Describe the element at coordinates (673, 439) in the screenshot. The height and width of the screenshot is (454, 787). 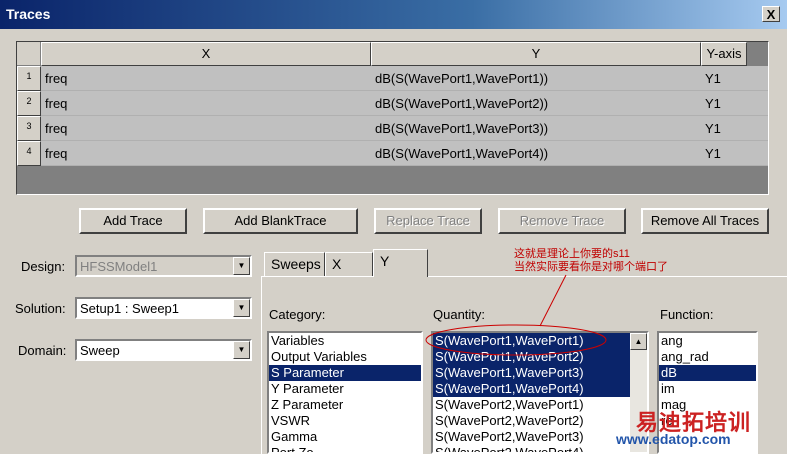
I see `watermark-url: www.edatop.com` at that location.